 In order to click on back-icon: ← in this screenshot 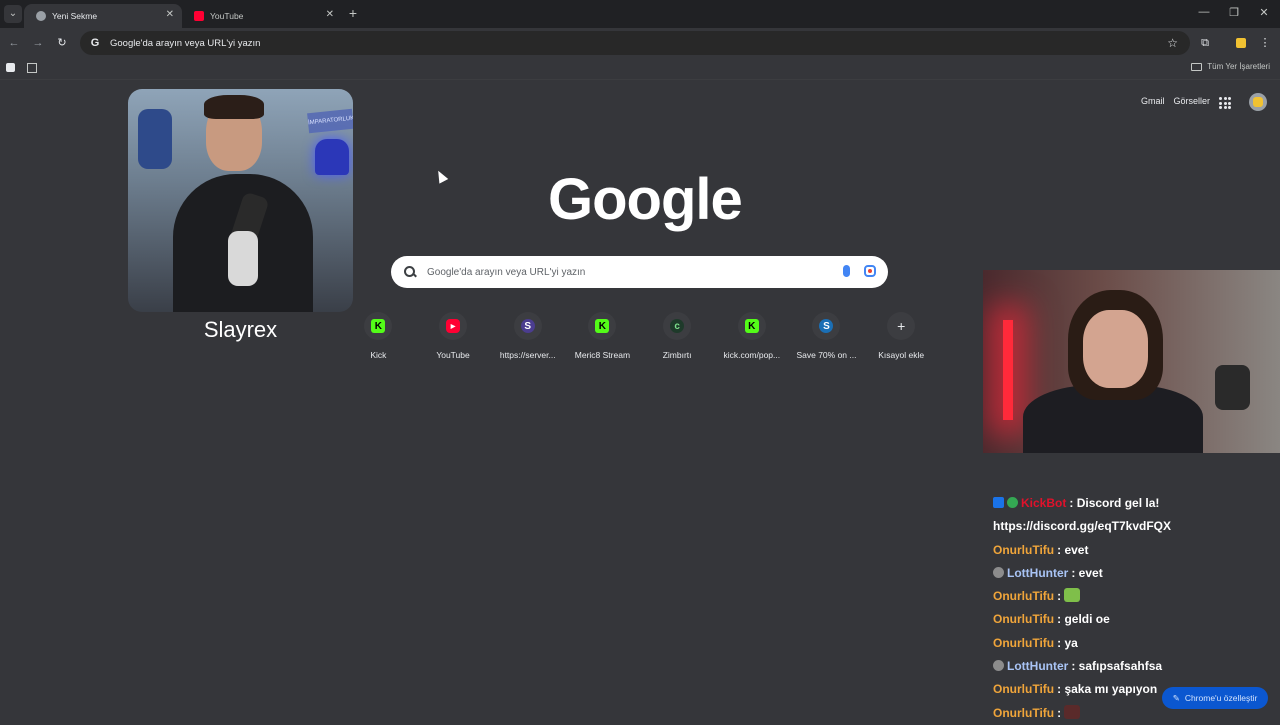, I will do `click(14, 43)`.